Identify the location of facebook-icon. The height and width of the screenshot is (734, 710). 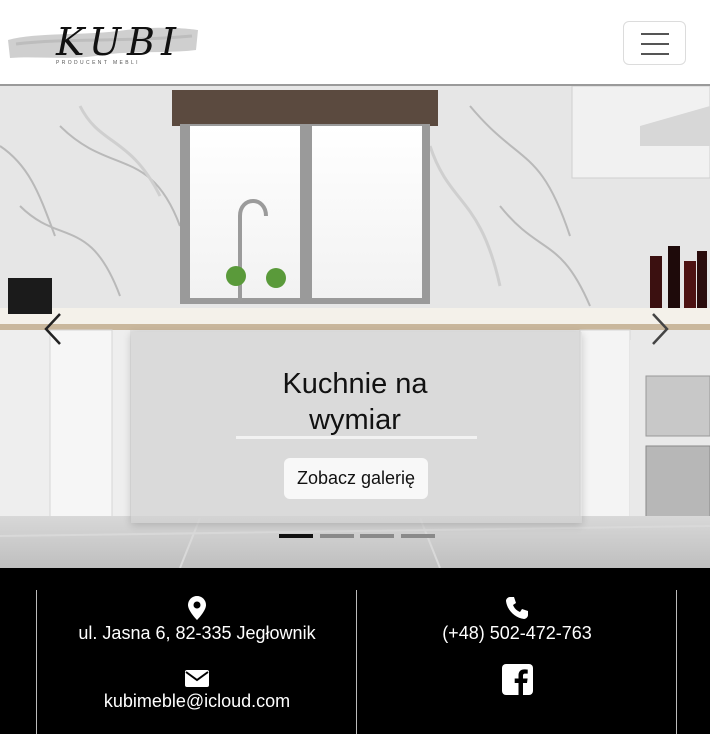
(517, 679).